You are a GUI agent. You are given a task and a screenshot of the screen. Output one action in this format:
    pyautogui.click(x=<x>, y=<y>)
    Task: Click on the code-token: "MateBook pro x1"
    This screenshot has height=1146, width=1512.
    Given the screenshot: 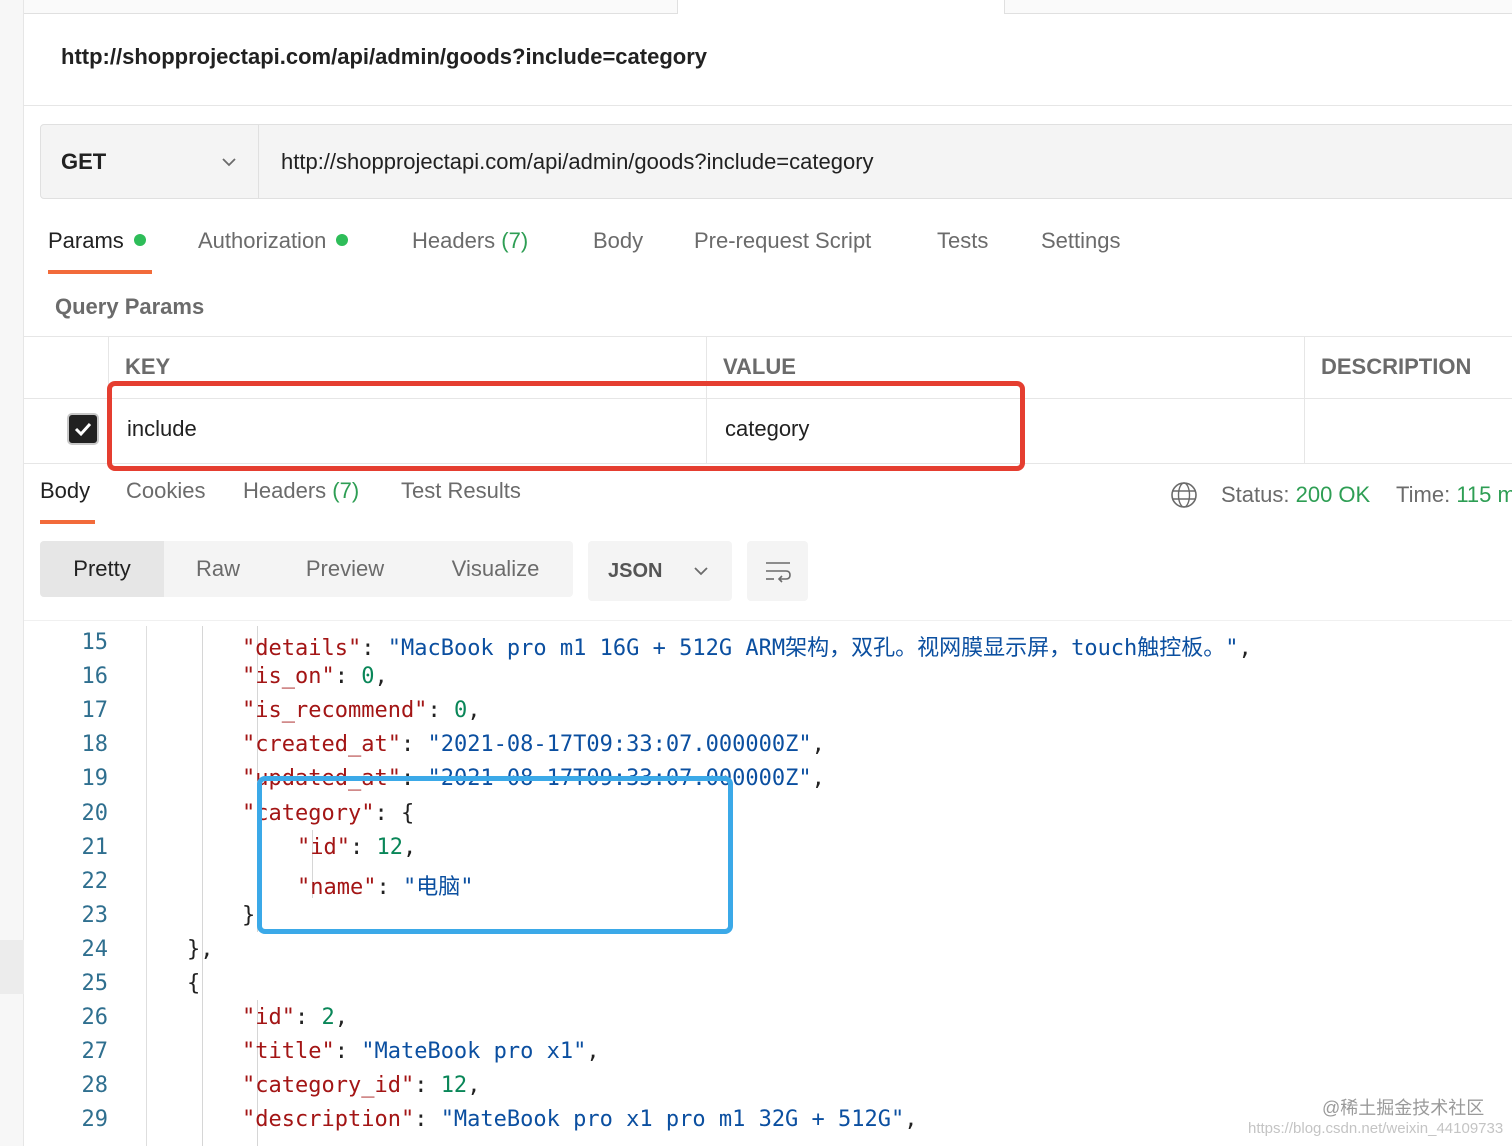 What is the action you would take?
    pyautogui.click(x=474, y=1052)
    